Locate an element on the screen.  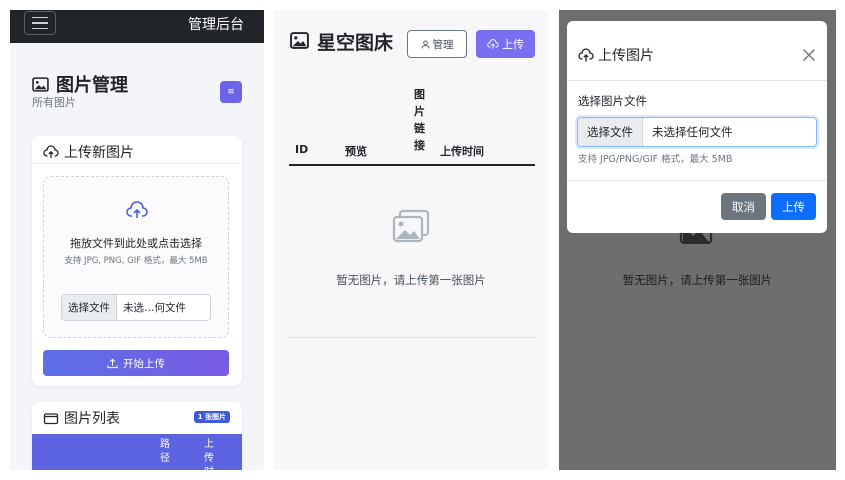
upload-label: 上传 is located at coordinates (513, 44).